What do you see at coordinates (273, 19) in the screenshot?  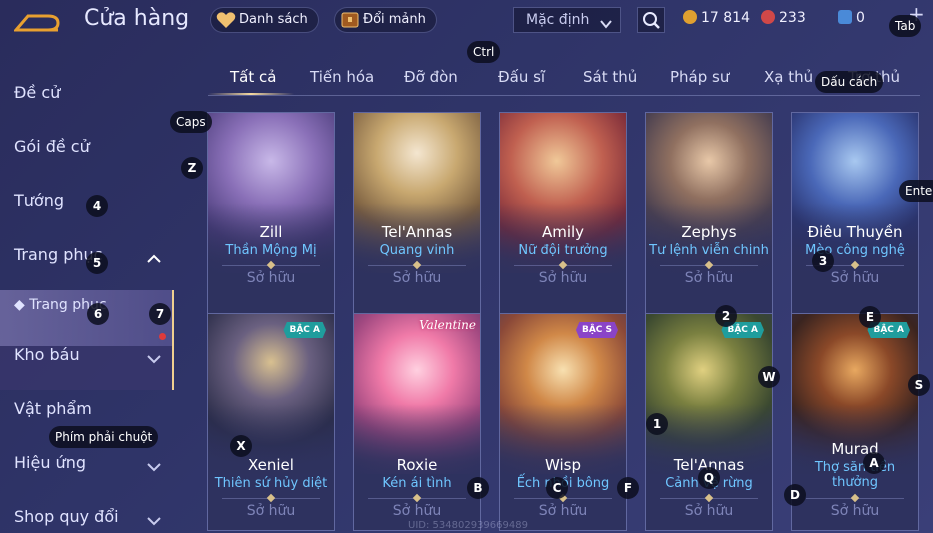 I see `wishlist-label: Danh sách` at bounding box center [273, 19].